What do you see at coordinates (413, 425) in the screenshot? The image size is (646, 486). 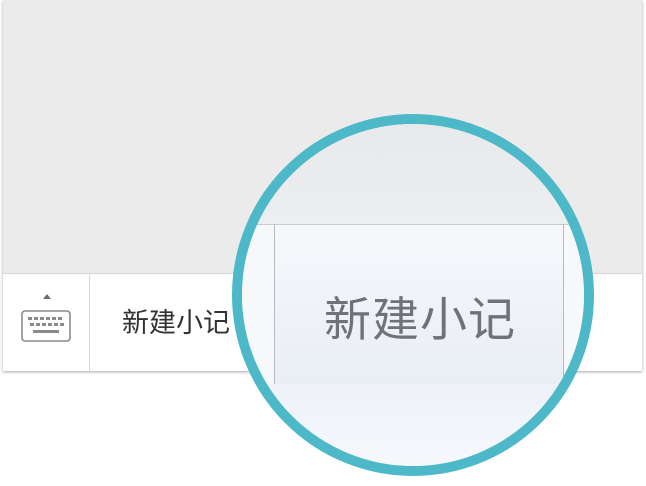 I see `magnifier-bottom-area` at bounding box center [413, 425].